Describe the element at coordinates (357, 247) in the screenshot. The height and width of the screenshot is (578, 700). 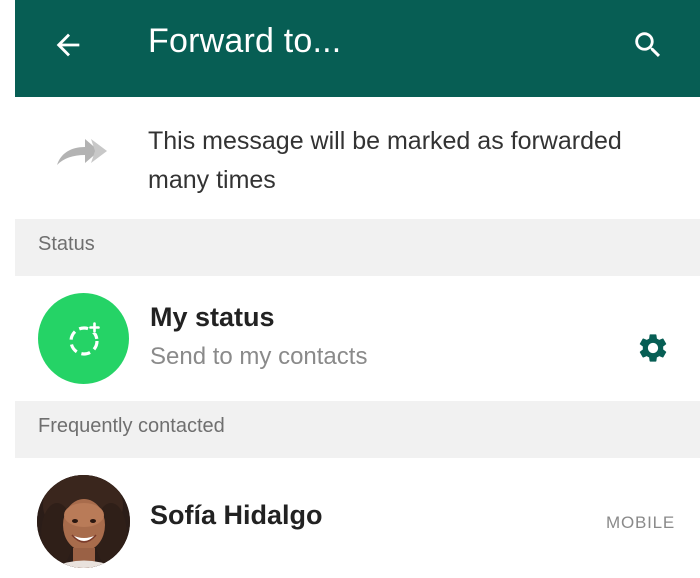
I see `section-header-status: Status` at that location.